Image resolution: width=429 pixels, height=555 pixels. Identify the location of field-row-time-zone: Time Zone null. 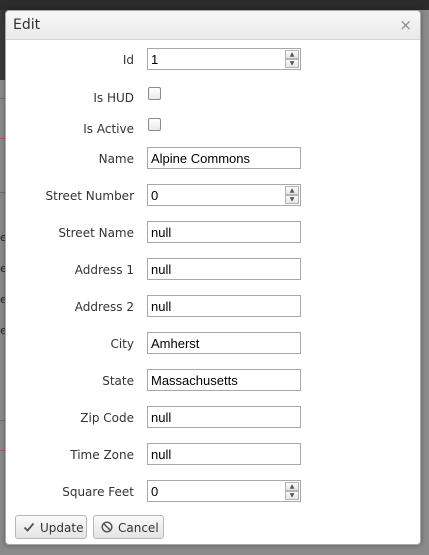
(213, 455).